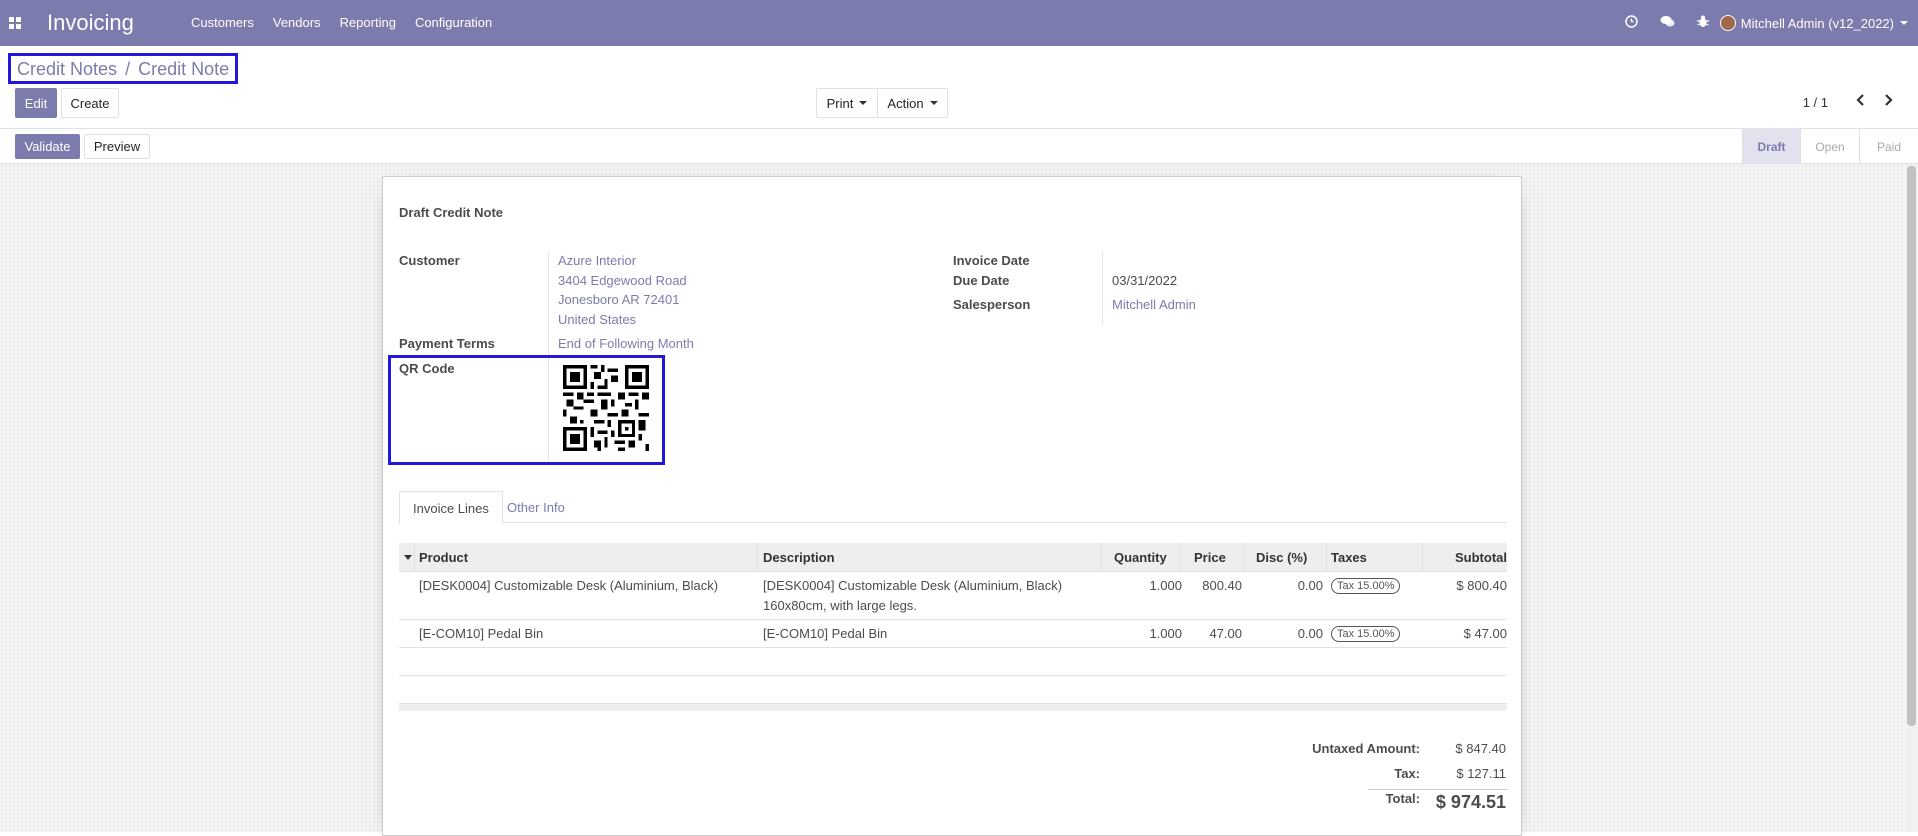 This screenshot has width=1918, height=836. Describe the element at coordinates (959, 146) in the screenshot. I see `form-statusbar: Validate Preview Draft Open Paid` at that location.